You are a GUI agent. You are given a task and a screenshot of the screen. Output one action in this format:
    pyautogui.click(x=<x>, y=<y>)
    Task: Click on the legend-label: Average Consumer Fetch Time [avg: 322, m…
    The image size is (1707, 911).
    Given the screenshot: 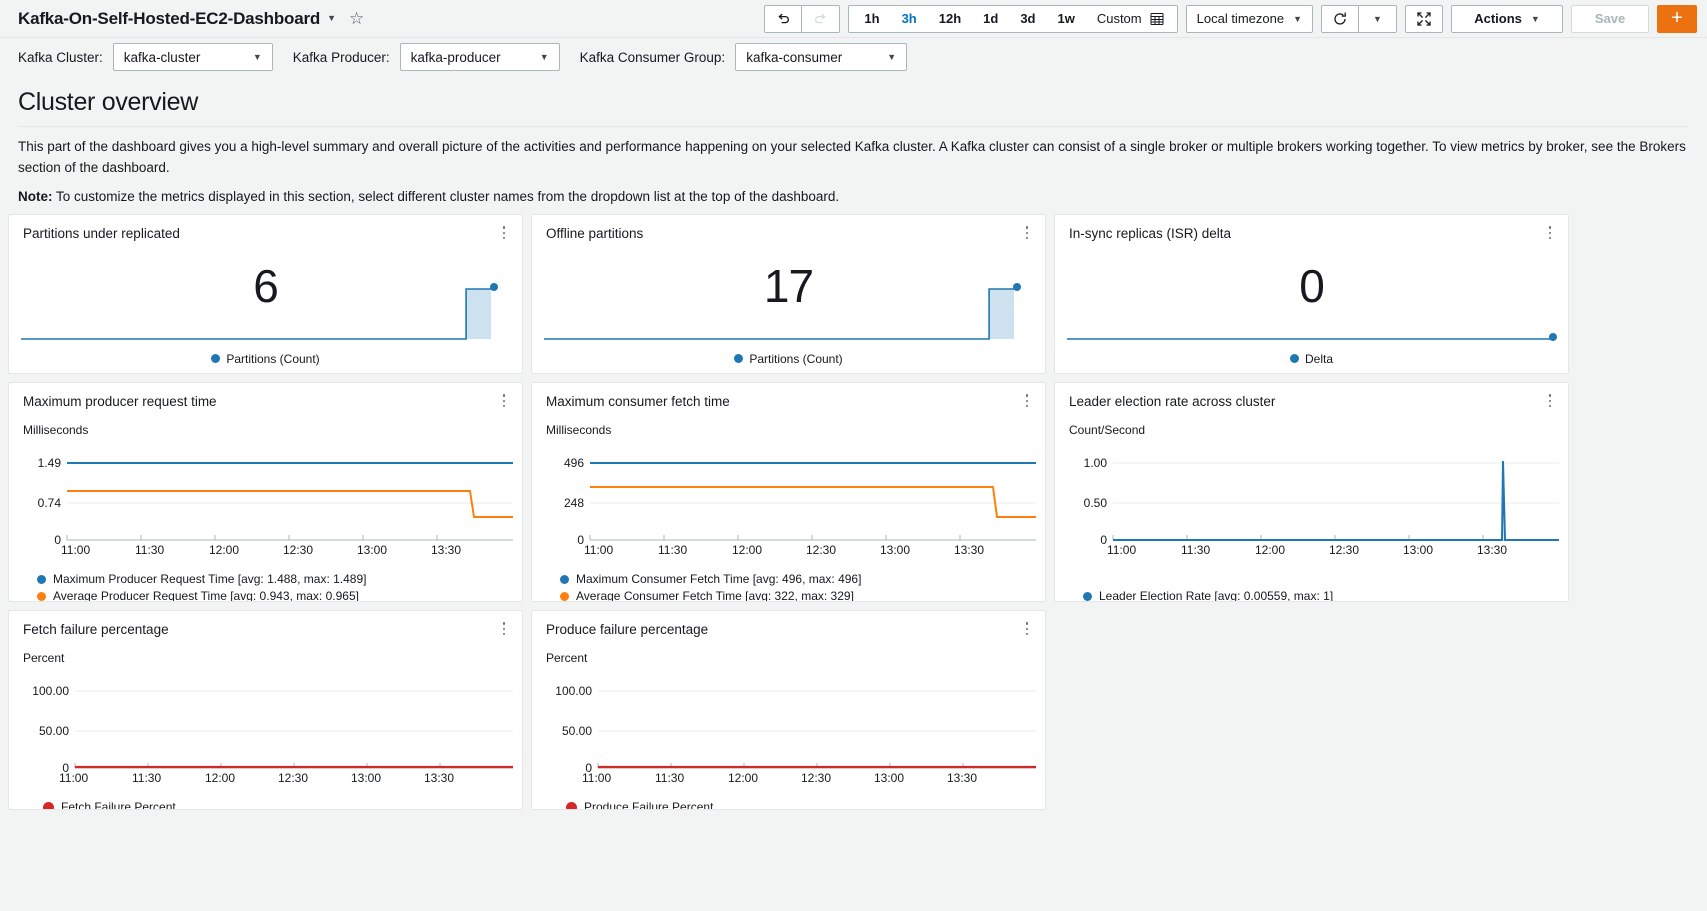 What is the action you would take?
    pyautogui.click(x=715, y=595)
    